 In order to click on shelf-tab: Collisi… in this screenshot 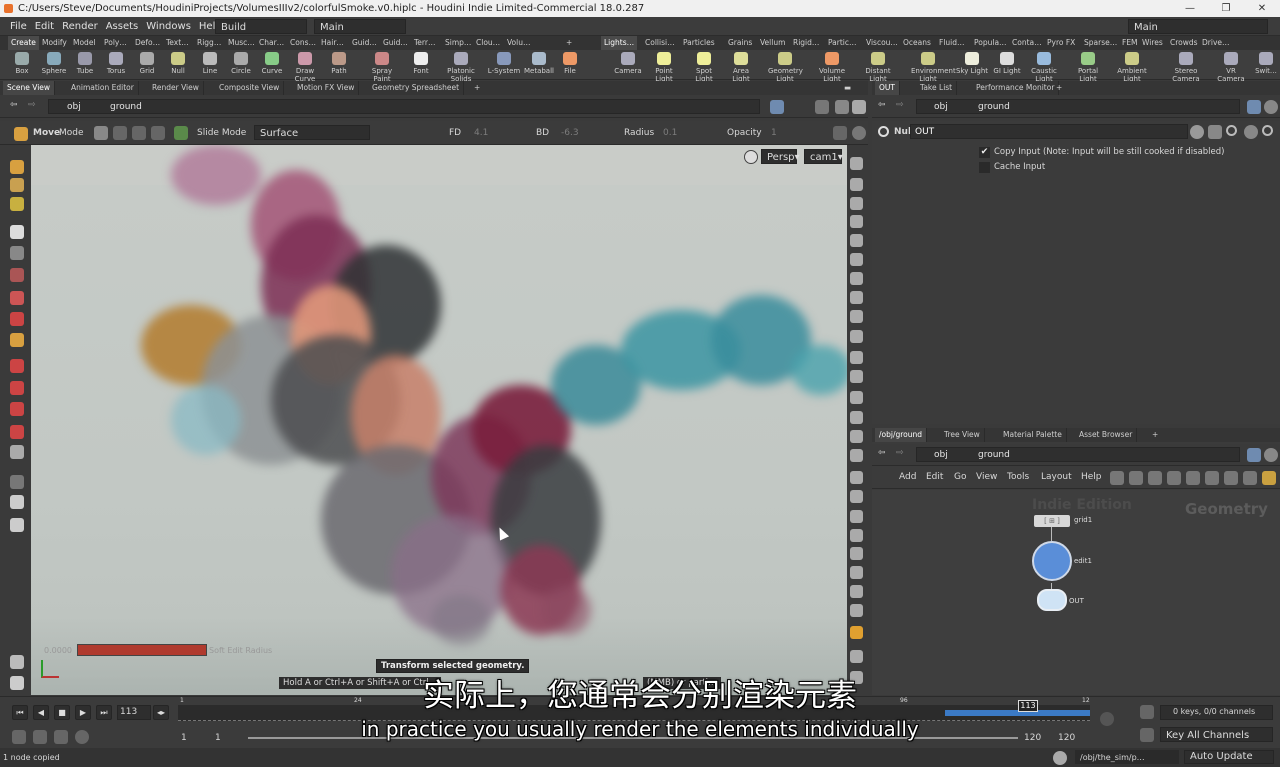, I will do `click(660, 43)`.